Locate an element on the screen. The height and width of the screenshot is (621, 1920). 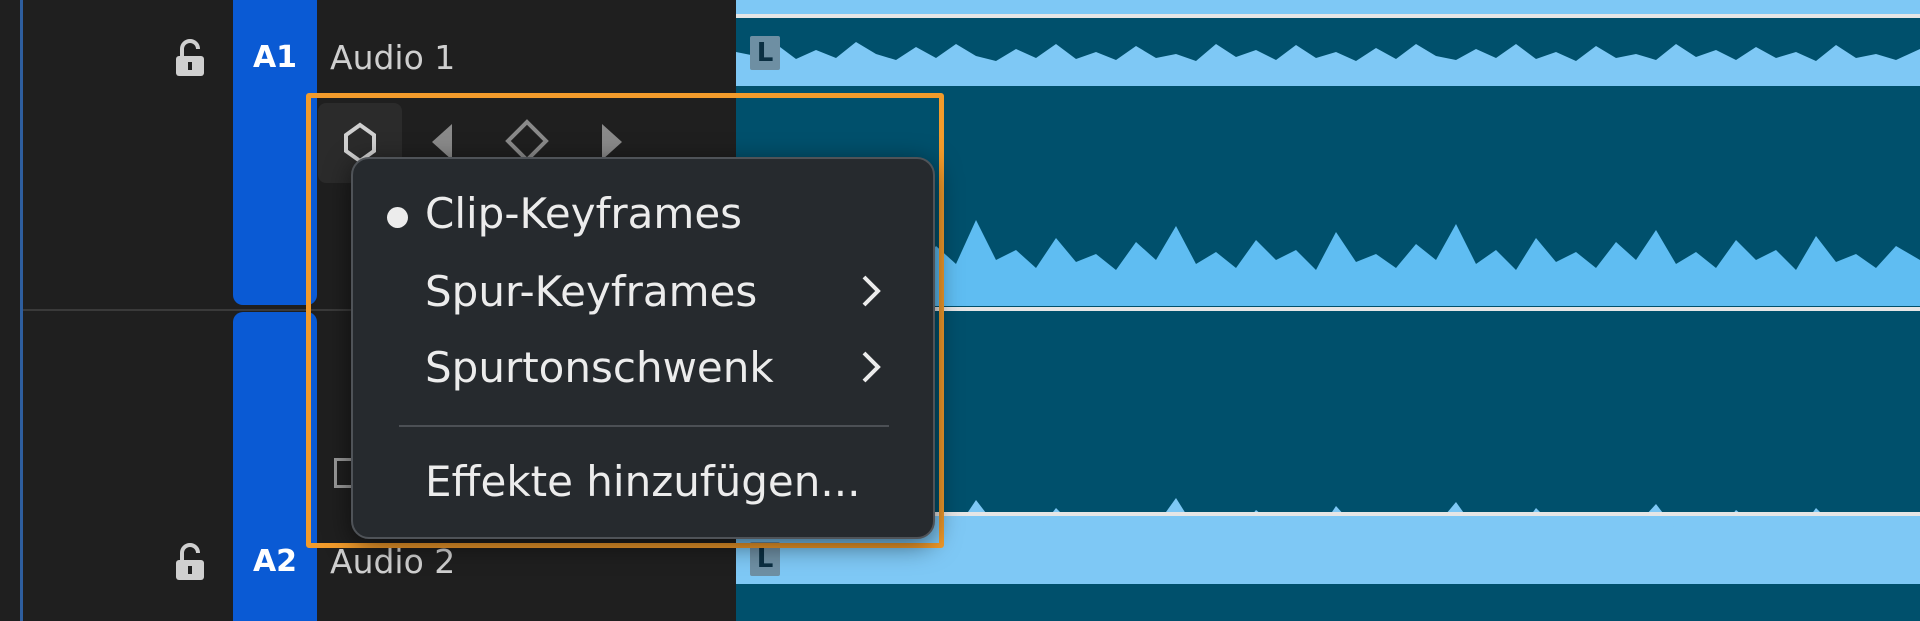
menu-item-track-panner: Spurtonschwenk is located at coordinates (599, 367).